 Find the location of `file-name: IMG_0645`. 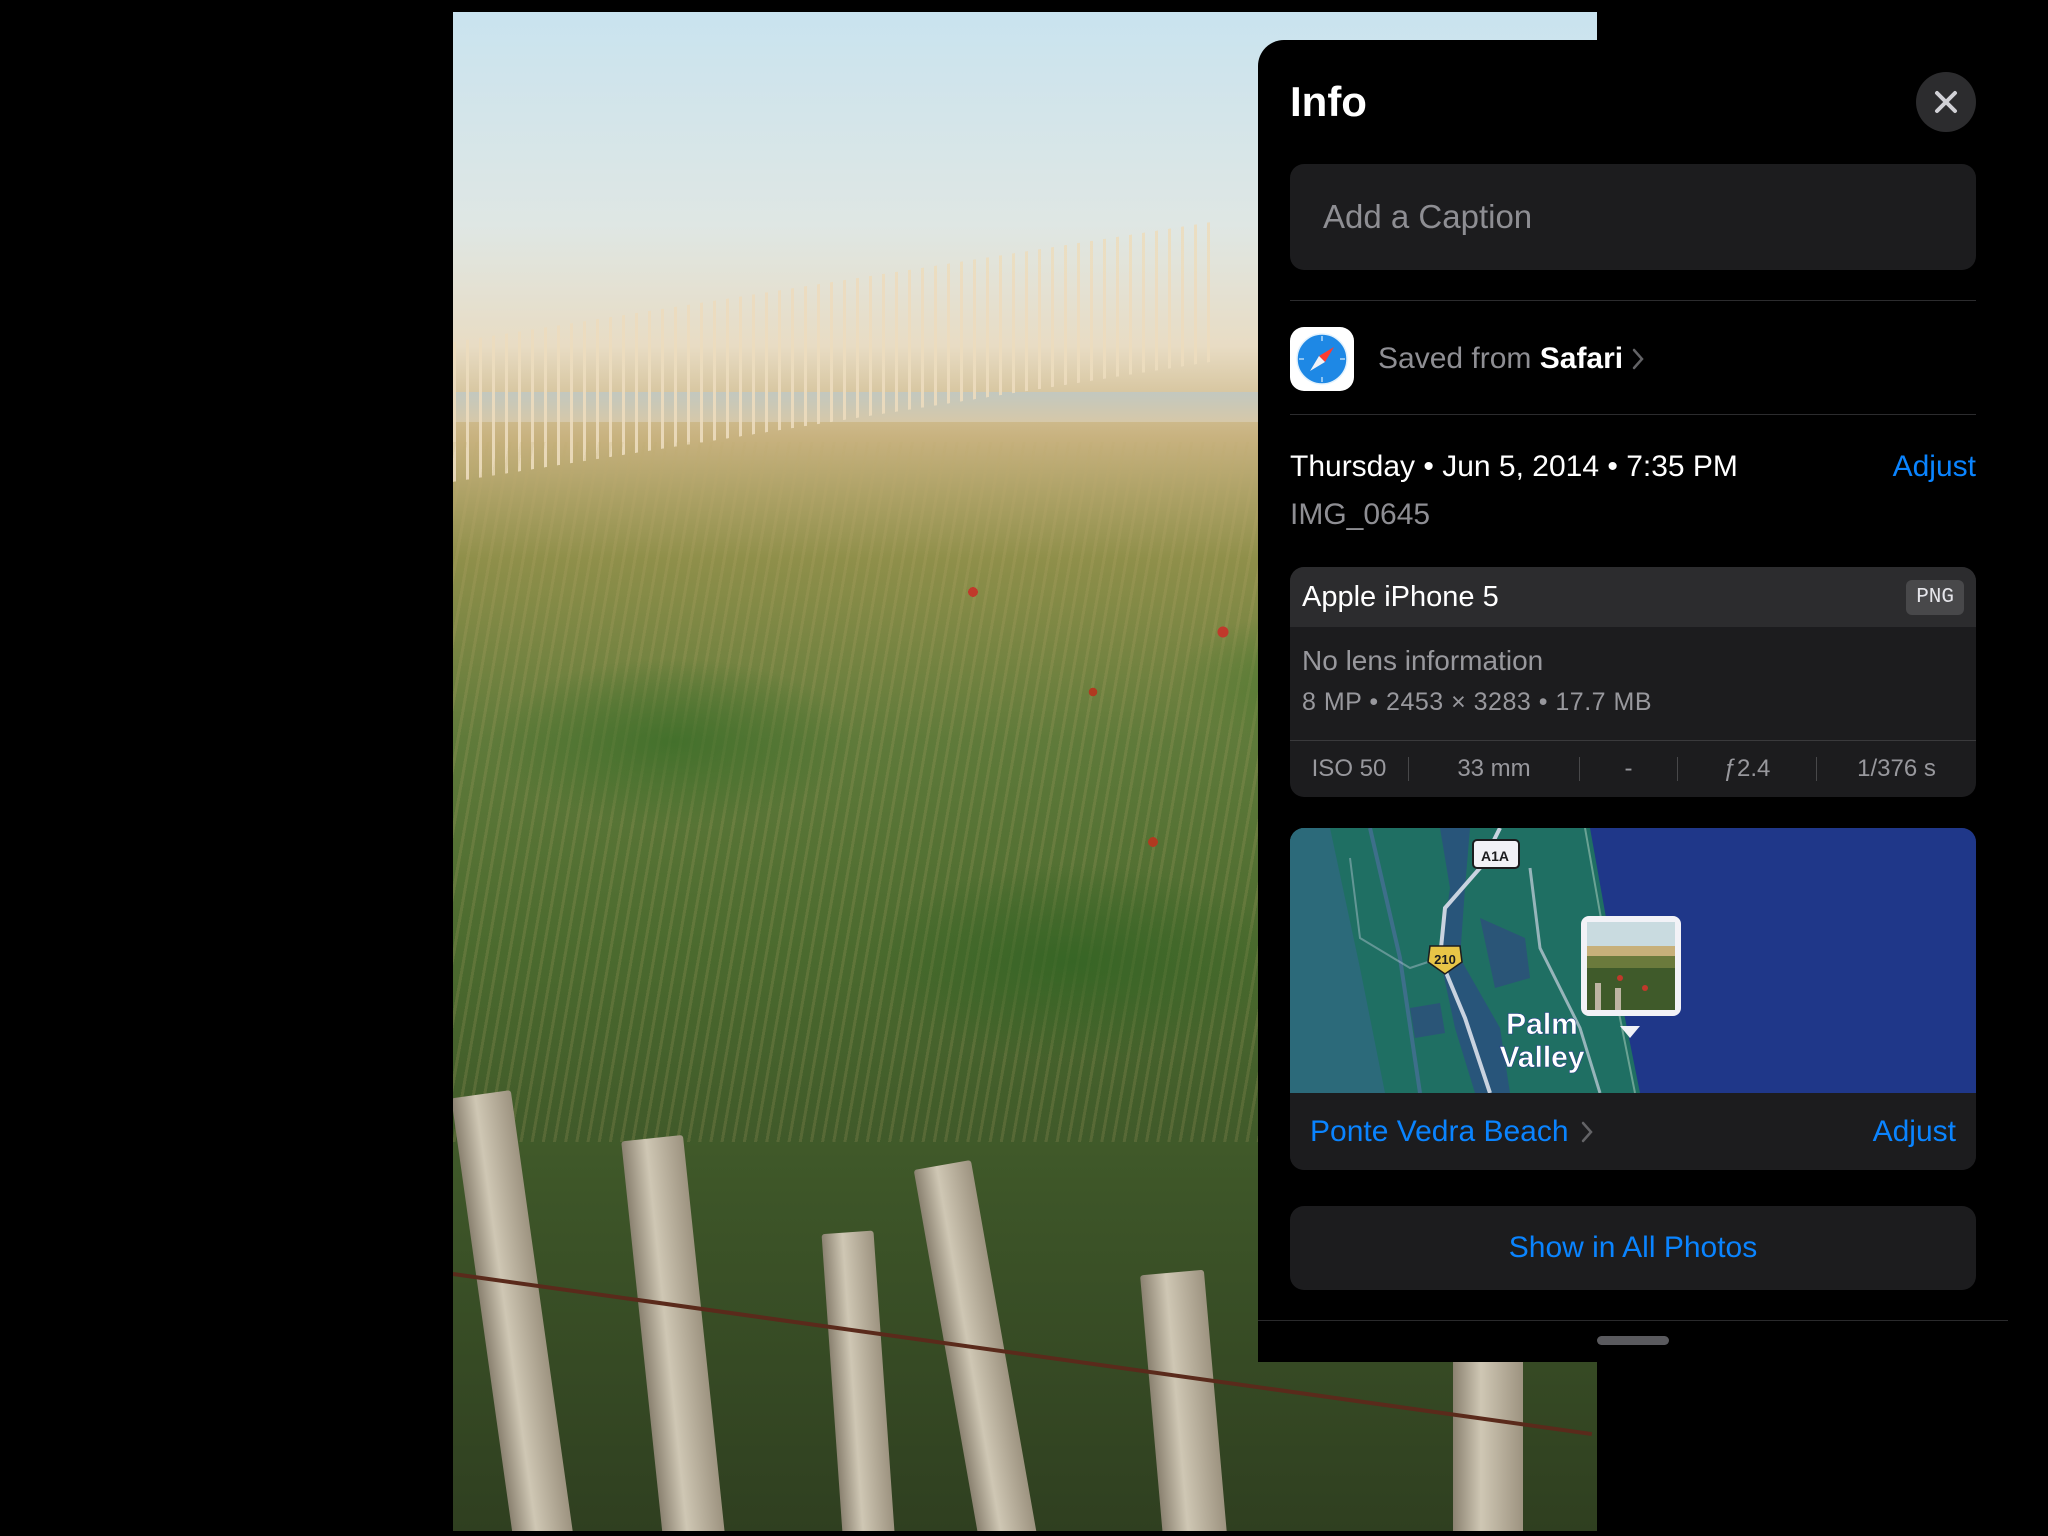

file-name: IMG_0645 is located at coordinates (1360, 514).